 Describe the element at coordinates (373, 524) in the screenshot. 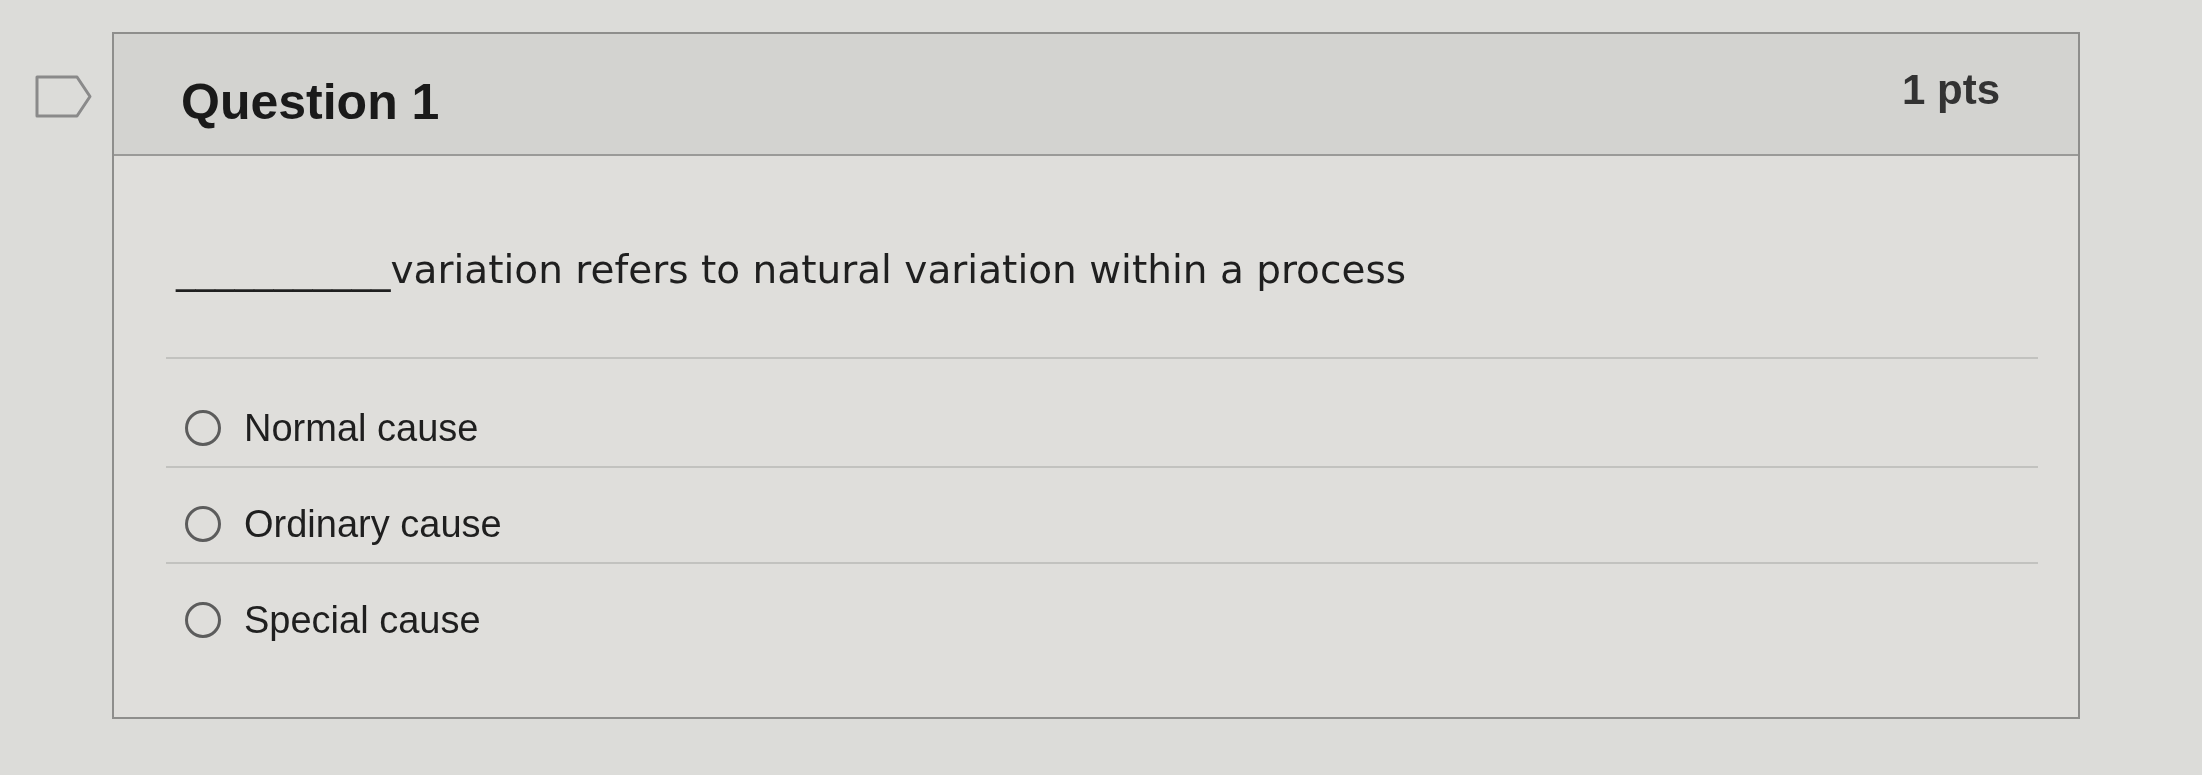

I see `answer-label: Ordinary cause` at that location.